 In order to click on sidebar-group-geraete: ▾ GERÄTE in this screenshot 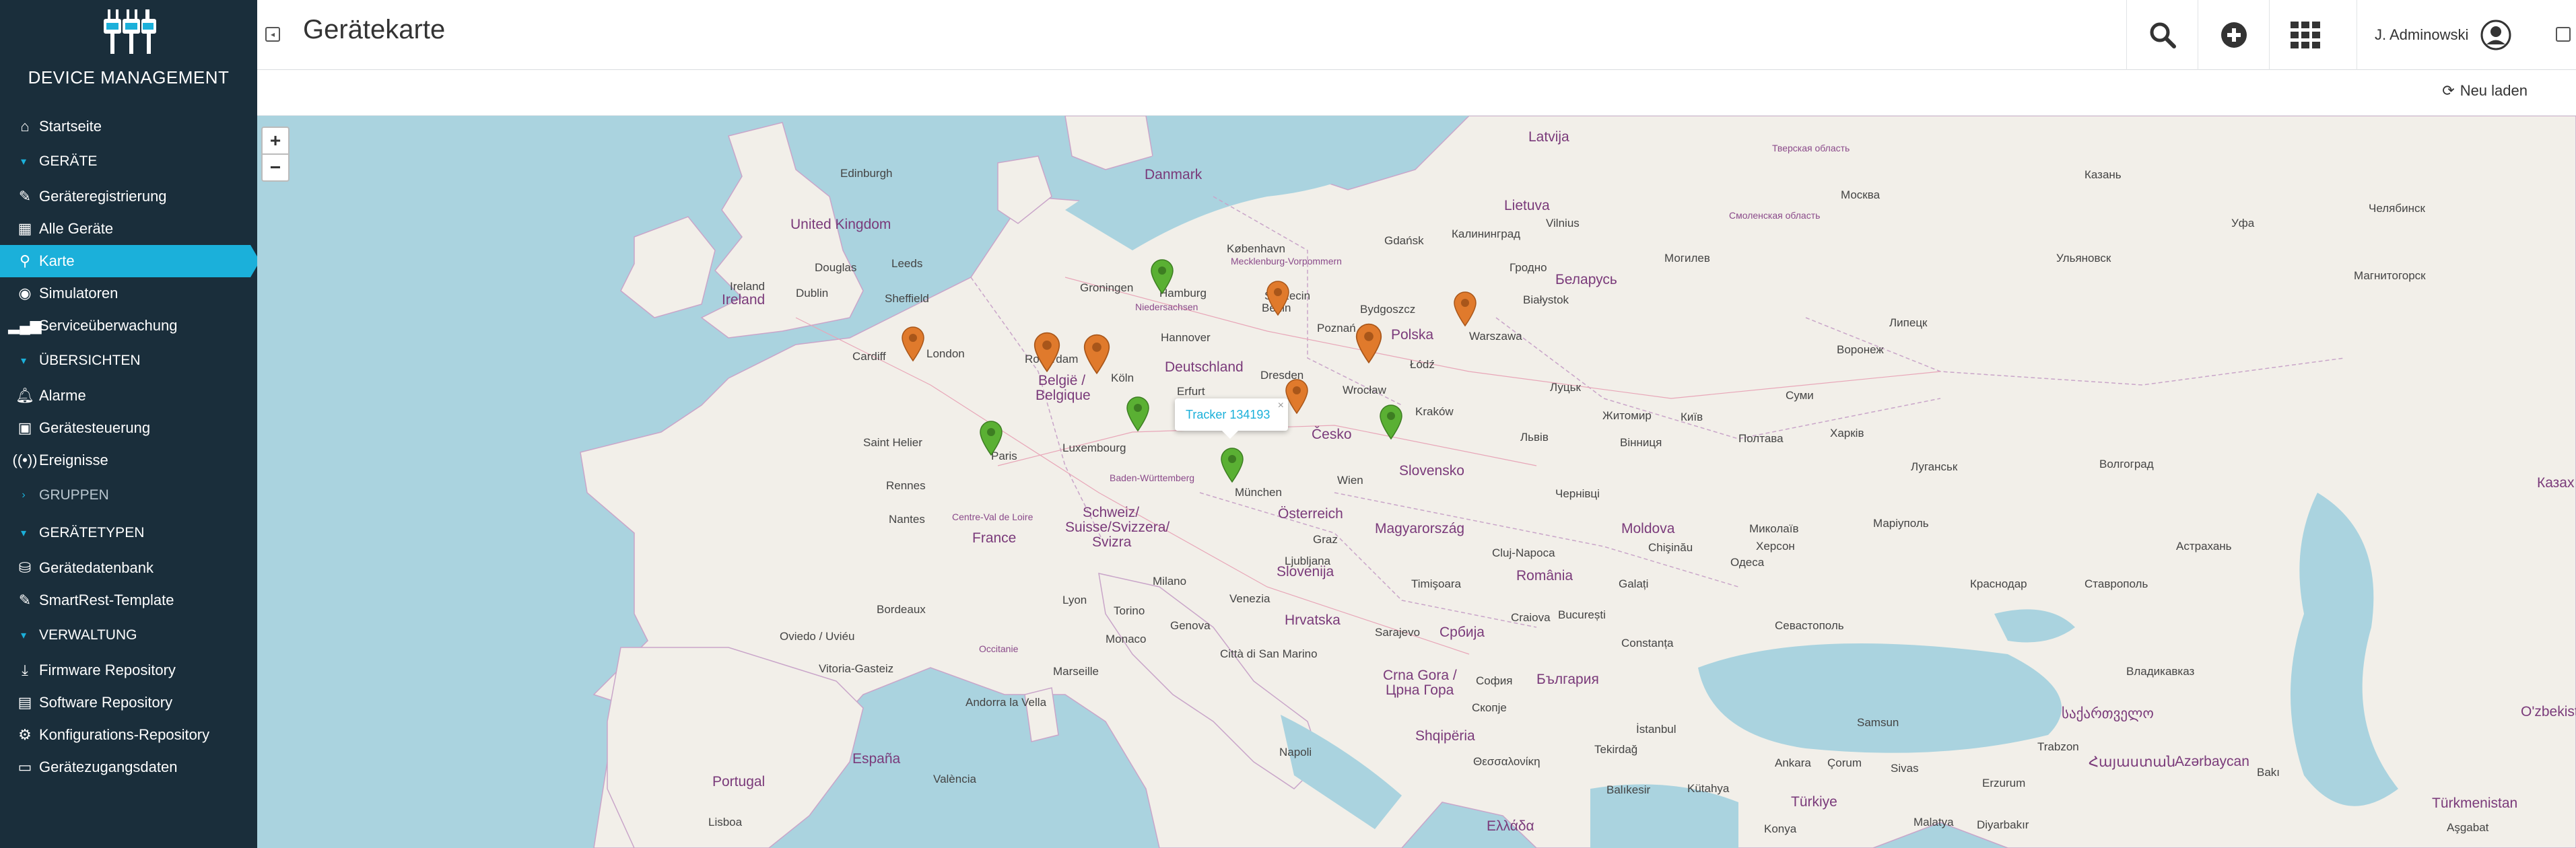, I will do `click(128, 161)`.